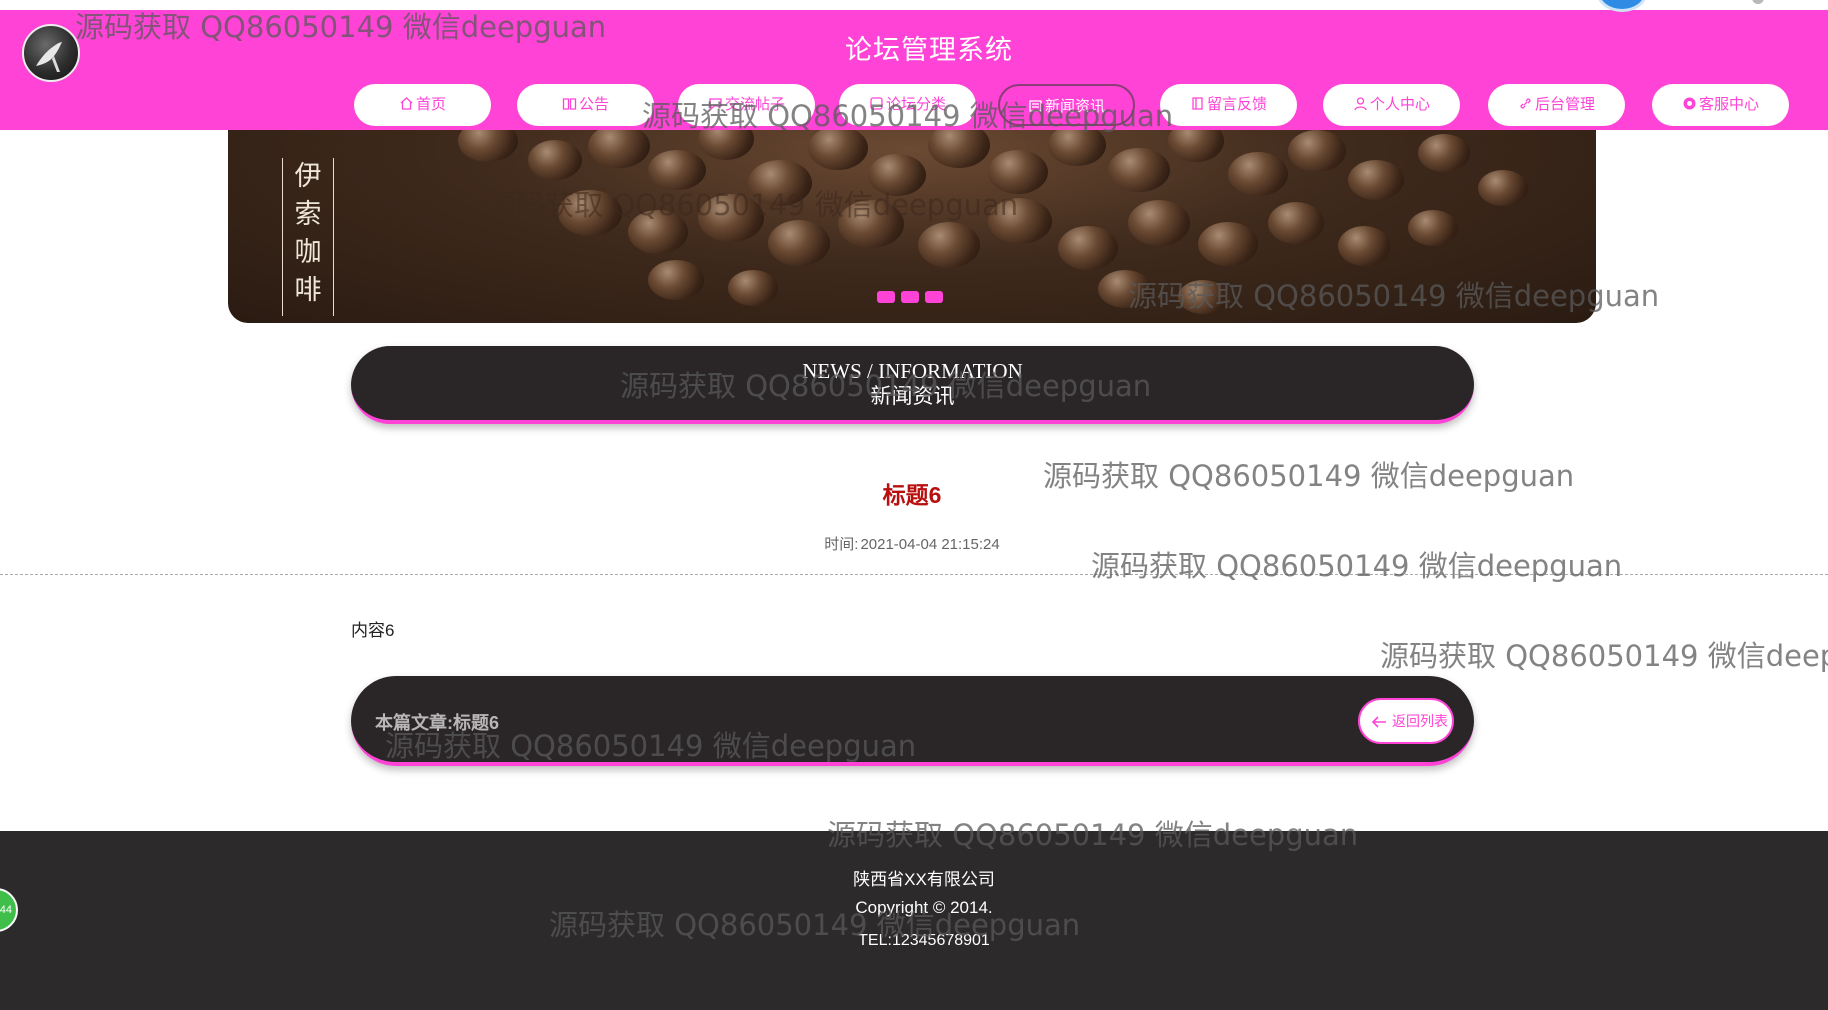 The image size is (1828, 1010). Describe the element at coordinates (569, 103) in the screenshot. I see `book-icon` at that location.